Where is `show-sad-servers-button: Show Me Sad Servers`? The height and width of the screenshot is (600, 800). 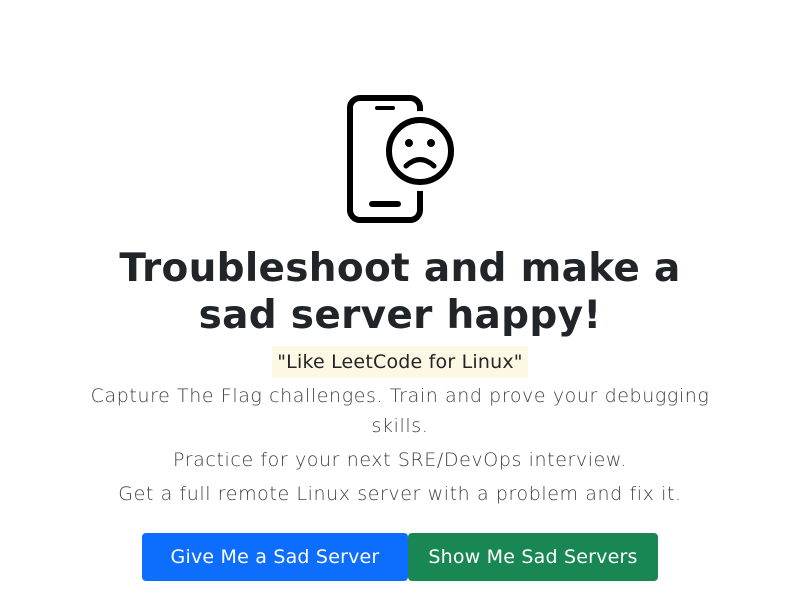
show-sad-servers-button: Show Me Sad Servers is located at coordinates (533, 557).